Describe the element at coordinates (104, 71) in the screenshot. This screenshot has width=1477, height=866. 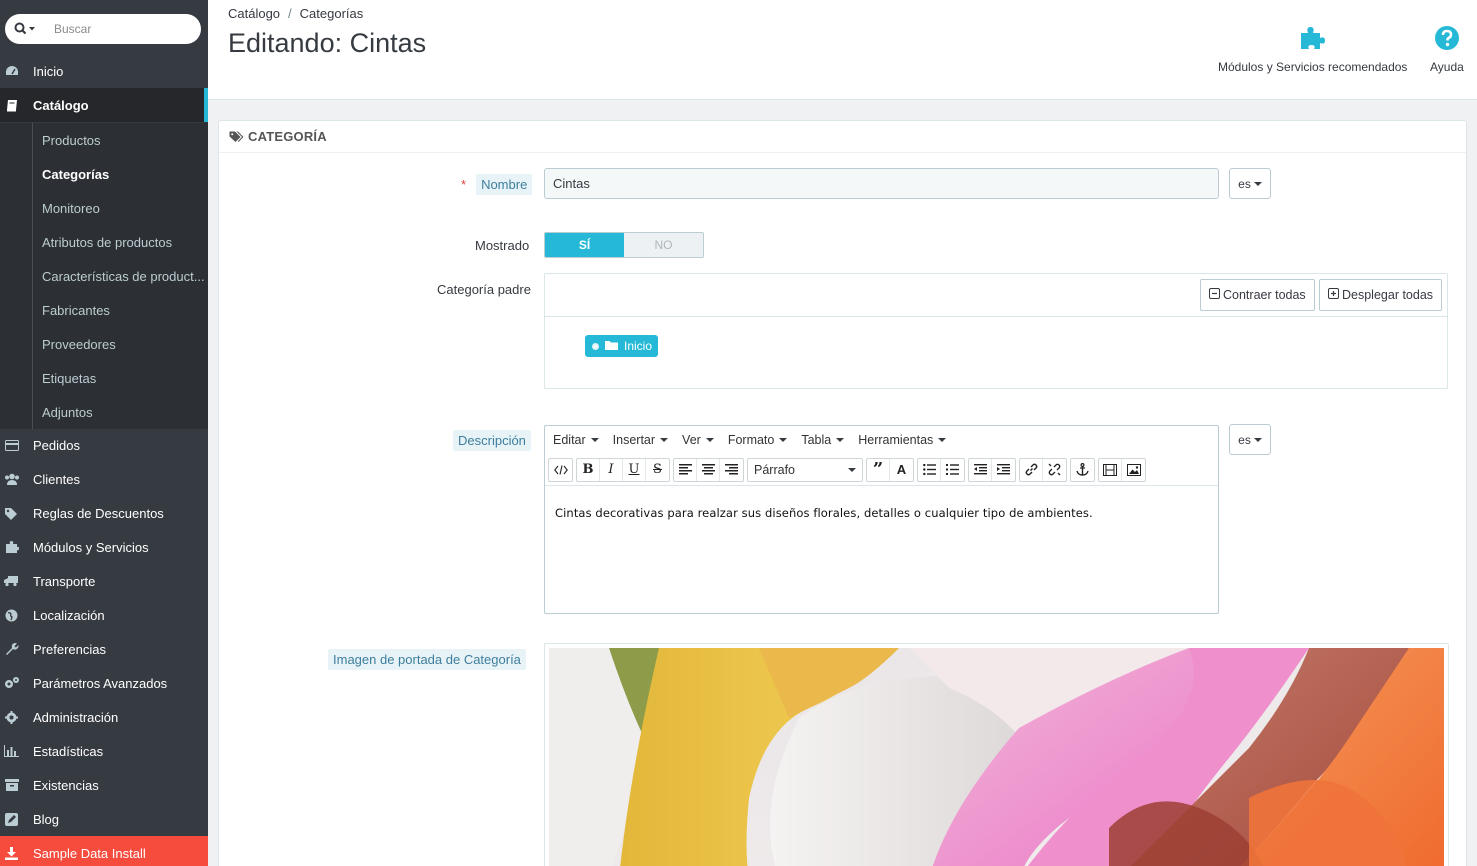
I see `sidebar-item-inicio: Inicio` at that location.